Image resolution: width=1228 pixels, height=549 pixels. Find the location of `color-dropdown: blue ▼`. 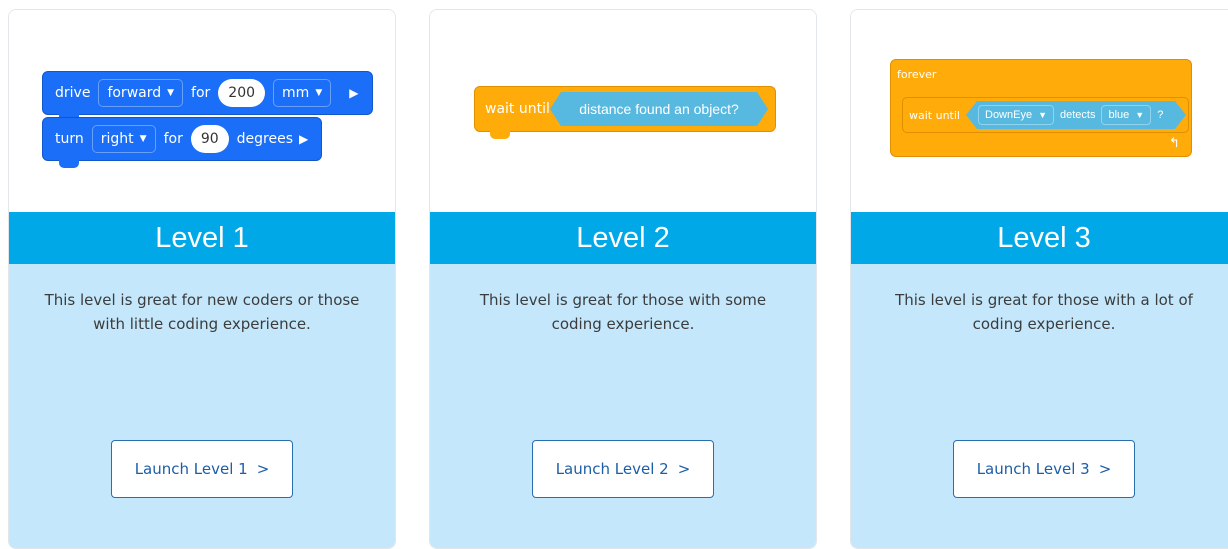

color-dropdown: blue ▼ is located at coordinates (1126, 115).